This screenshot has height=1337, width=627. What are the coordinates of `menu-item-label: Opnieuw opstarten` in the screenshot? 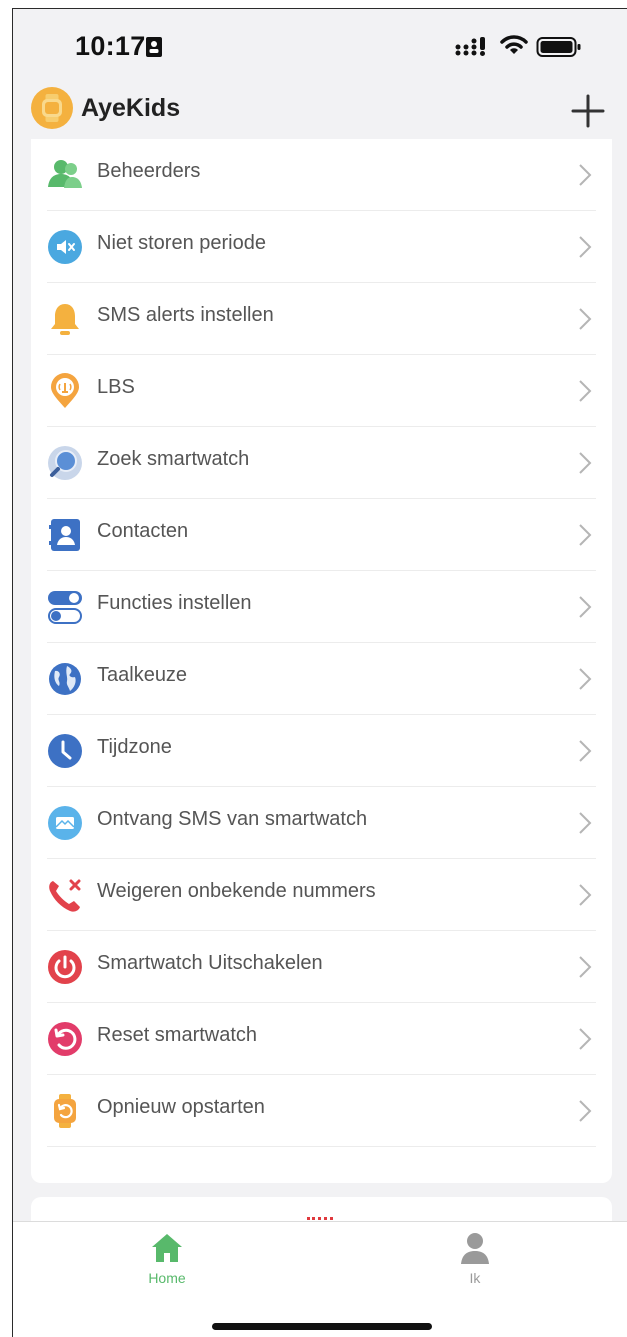 It's located at (181, 1107).